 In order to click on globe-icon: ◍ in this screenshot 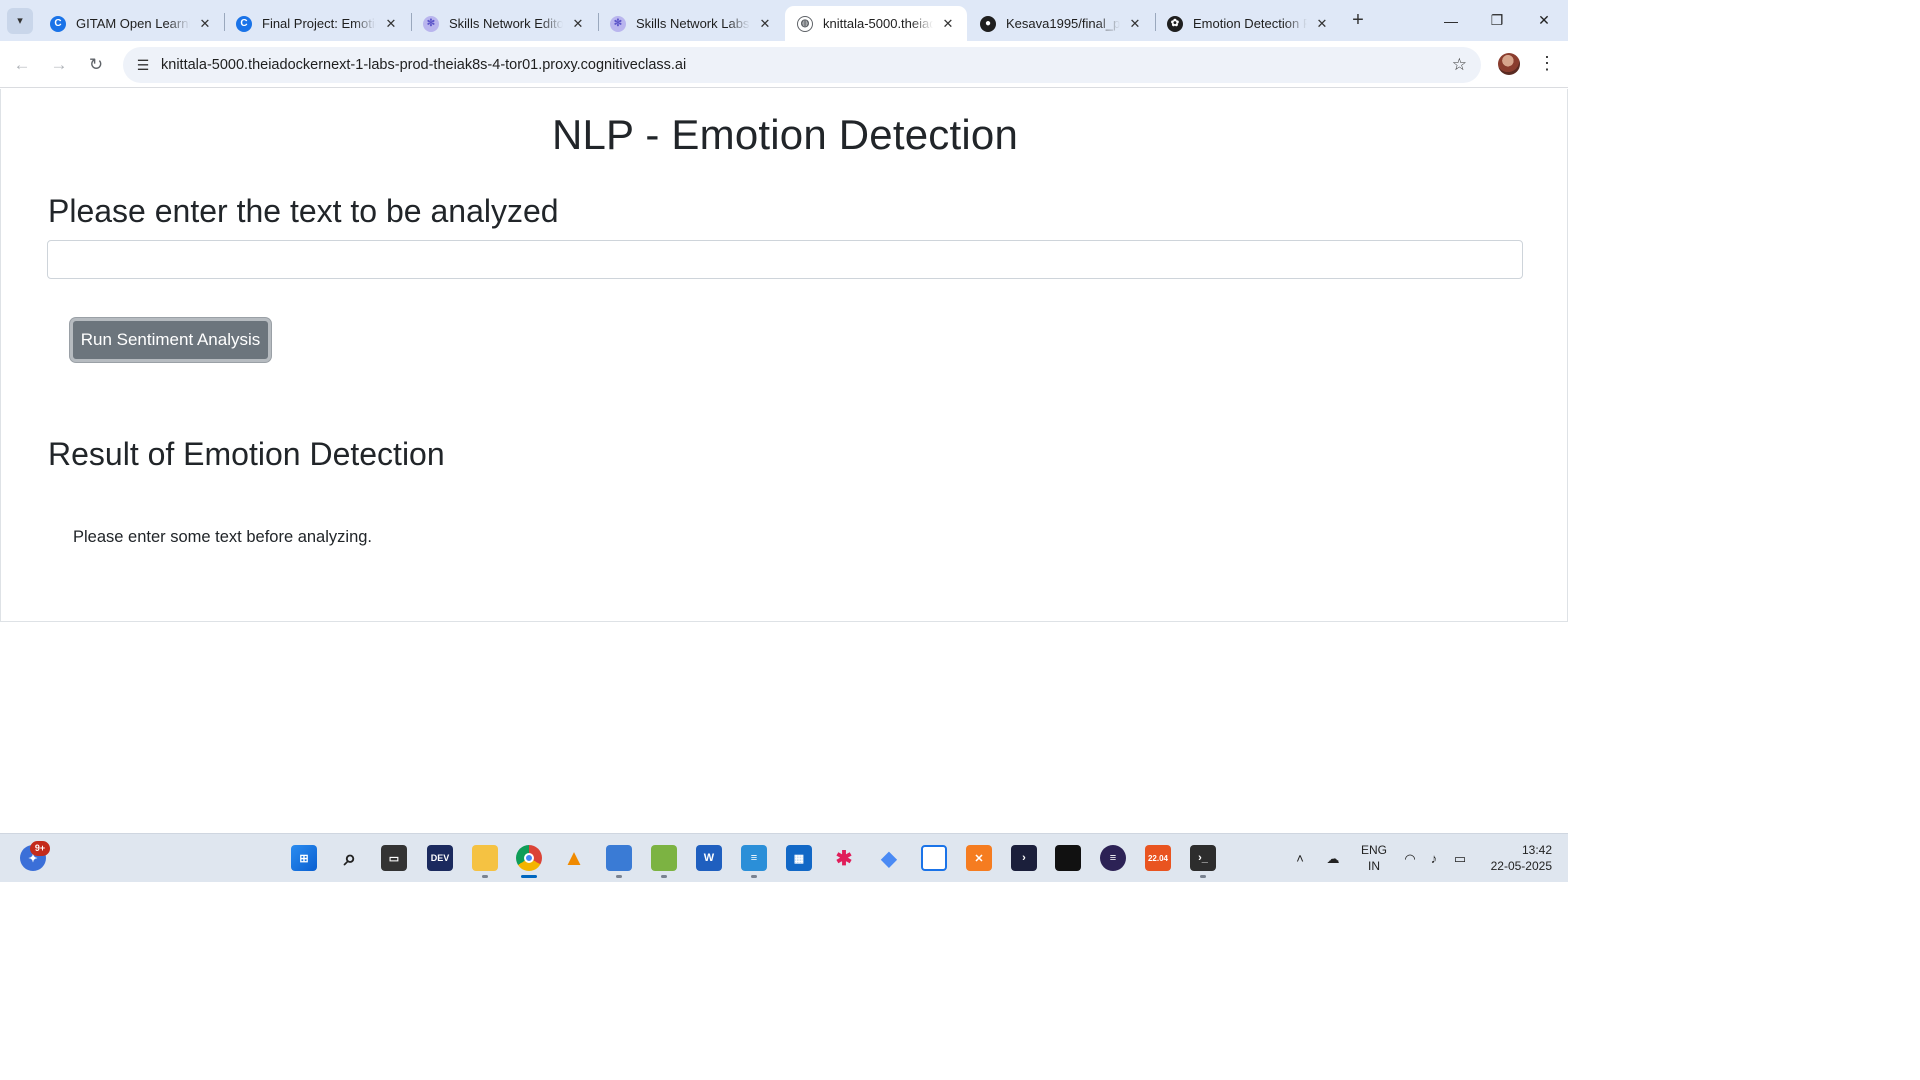, I will do `click(805, 23)`.